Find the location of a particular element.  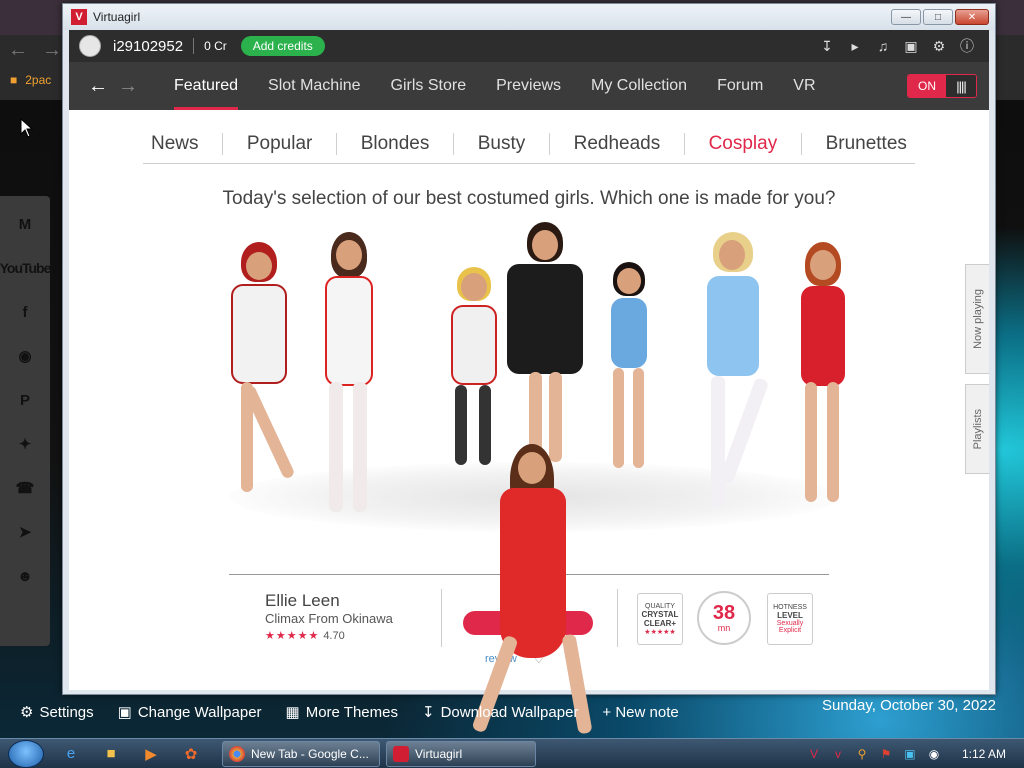

nav-slot-machine: Slot Machine is located at coordinates (314, 86).